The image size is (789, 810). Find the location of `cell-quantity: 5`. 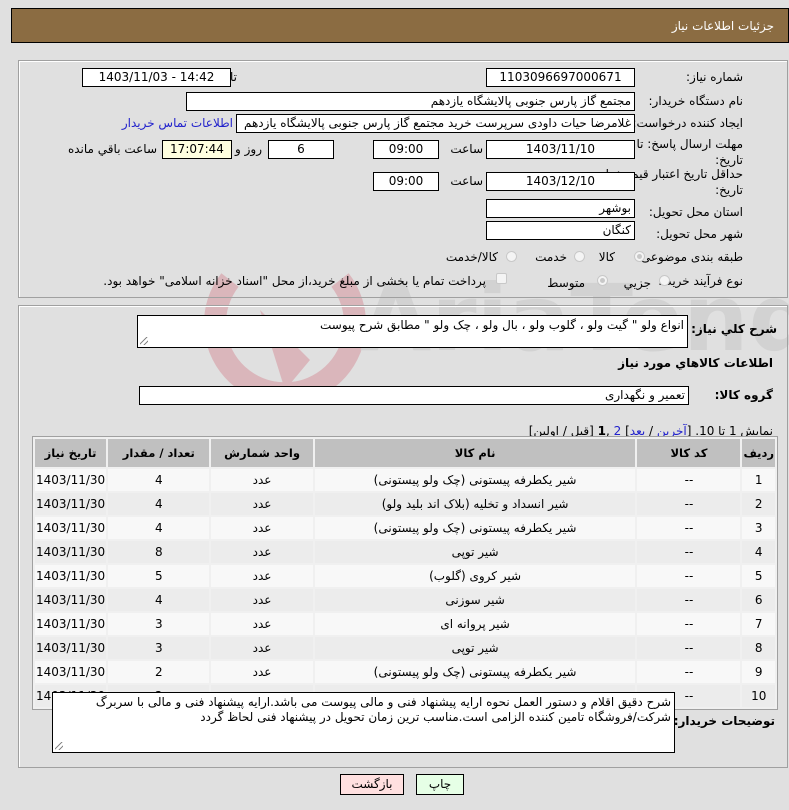

cell-quantity: 5 is located at coordinates (159, 576).